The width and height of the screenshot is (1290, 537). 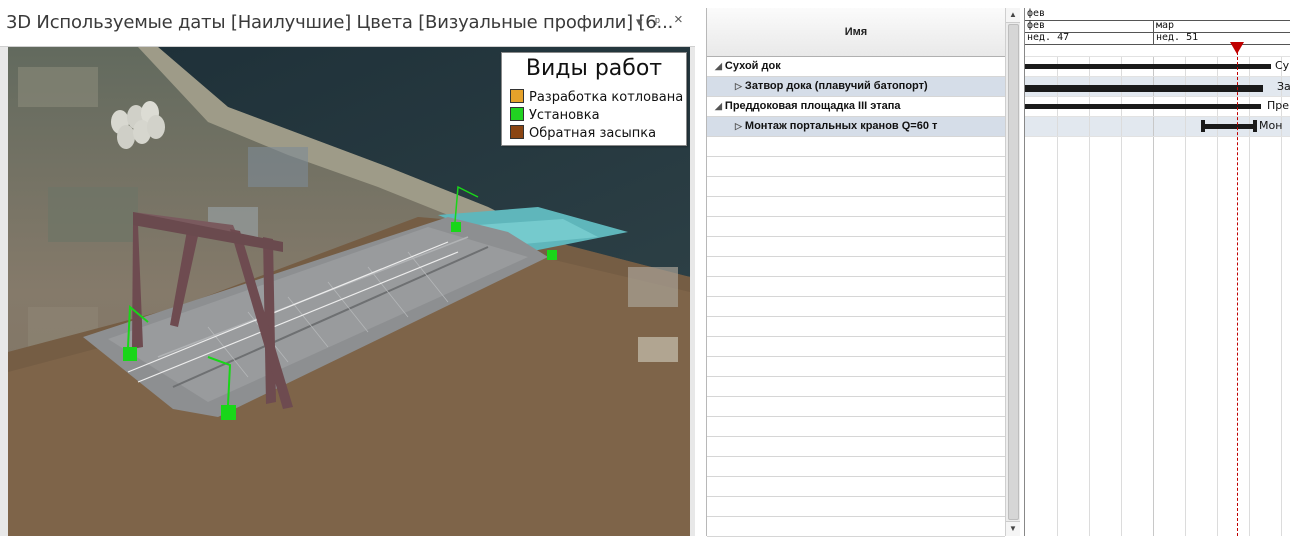 What do you see at coordinates (1163, 26) in the screenshot?
I see `timescale-label: мар` at bounding box center [1163, 26].